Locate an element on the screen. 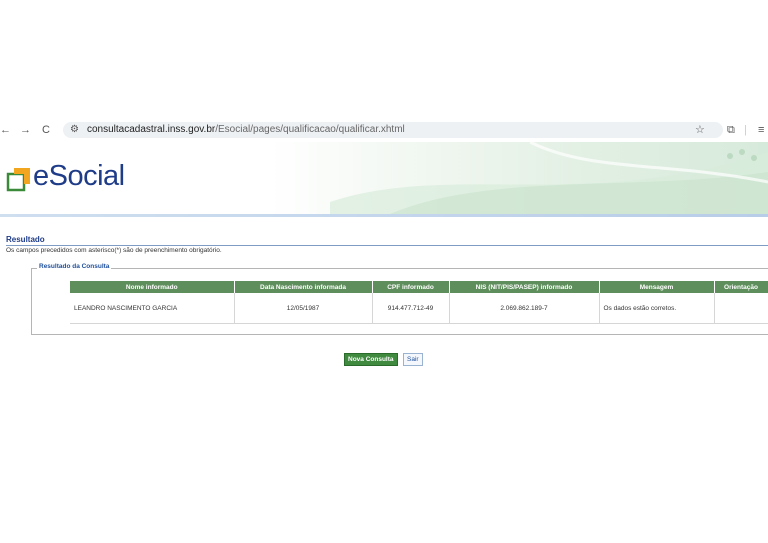 This screenshot has height=543, width=768. col-header-data-nascimento: Data Nascimento informada is located at coordinates (303, 287).